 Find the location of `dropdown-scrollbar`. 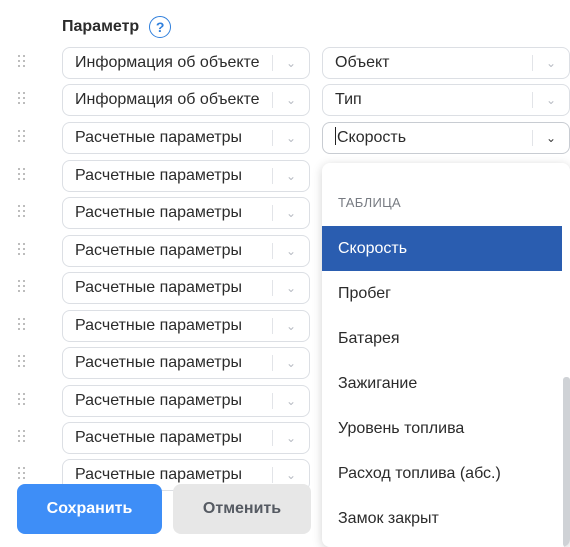

dropdown-scrollbar is located at coordinates (566, 462).